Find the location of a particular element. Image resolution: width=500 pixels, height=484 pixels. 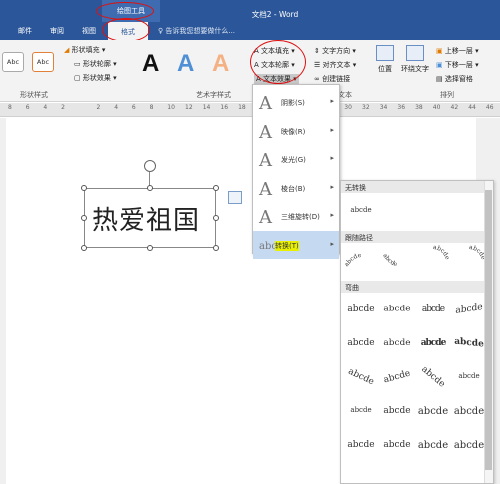

bring-forward-button: ▣ 上移一层 ▾ is located at coordinates (457, 51).